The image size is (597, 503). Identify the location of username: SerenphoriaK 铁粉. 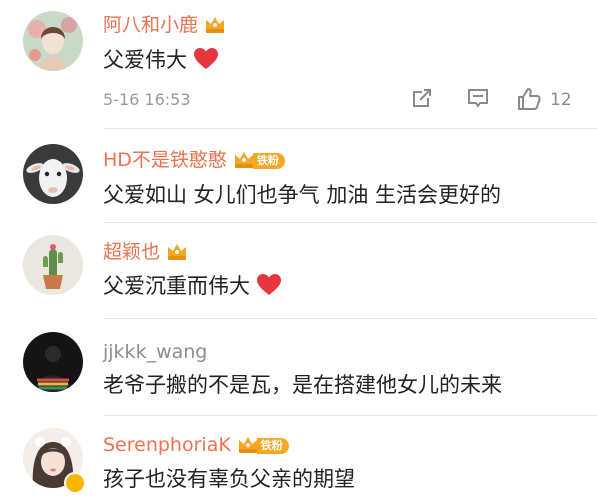
(196, 445).